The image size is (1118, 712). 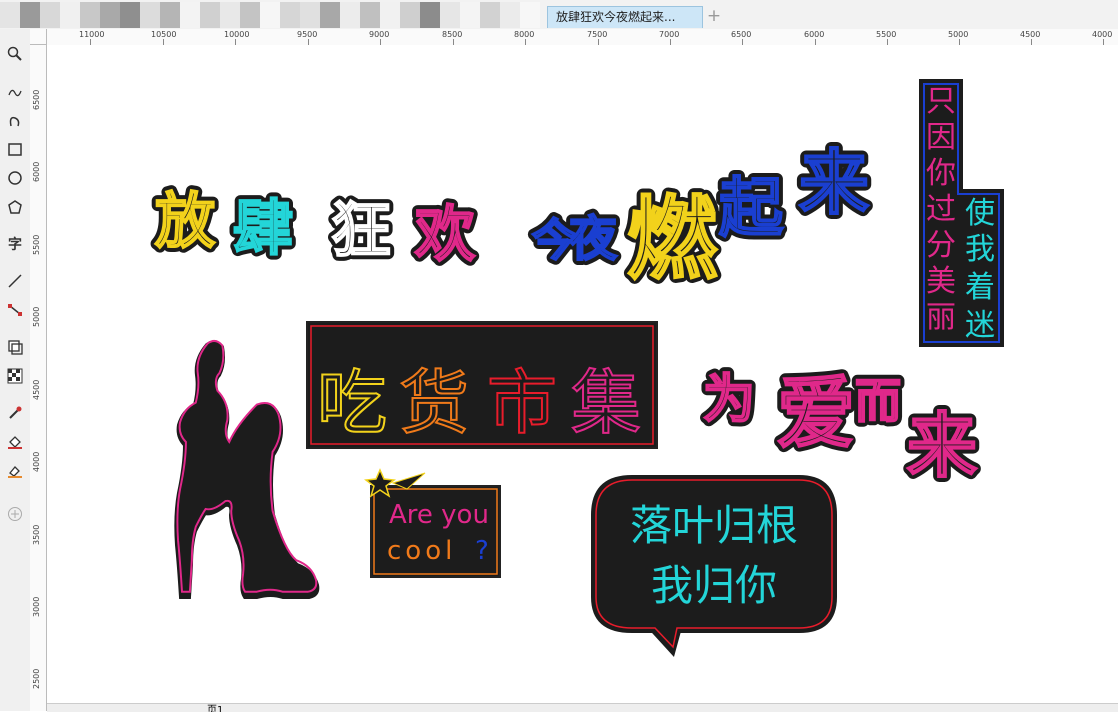 What do you see at coordinates (15, 244) in the screenshot?
I see `text-tool-icon: 字` at bounding box center [15, 244].